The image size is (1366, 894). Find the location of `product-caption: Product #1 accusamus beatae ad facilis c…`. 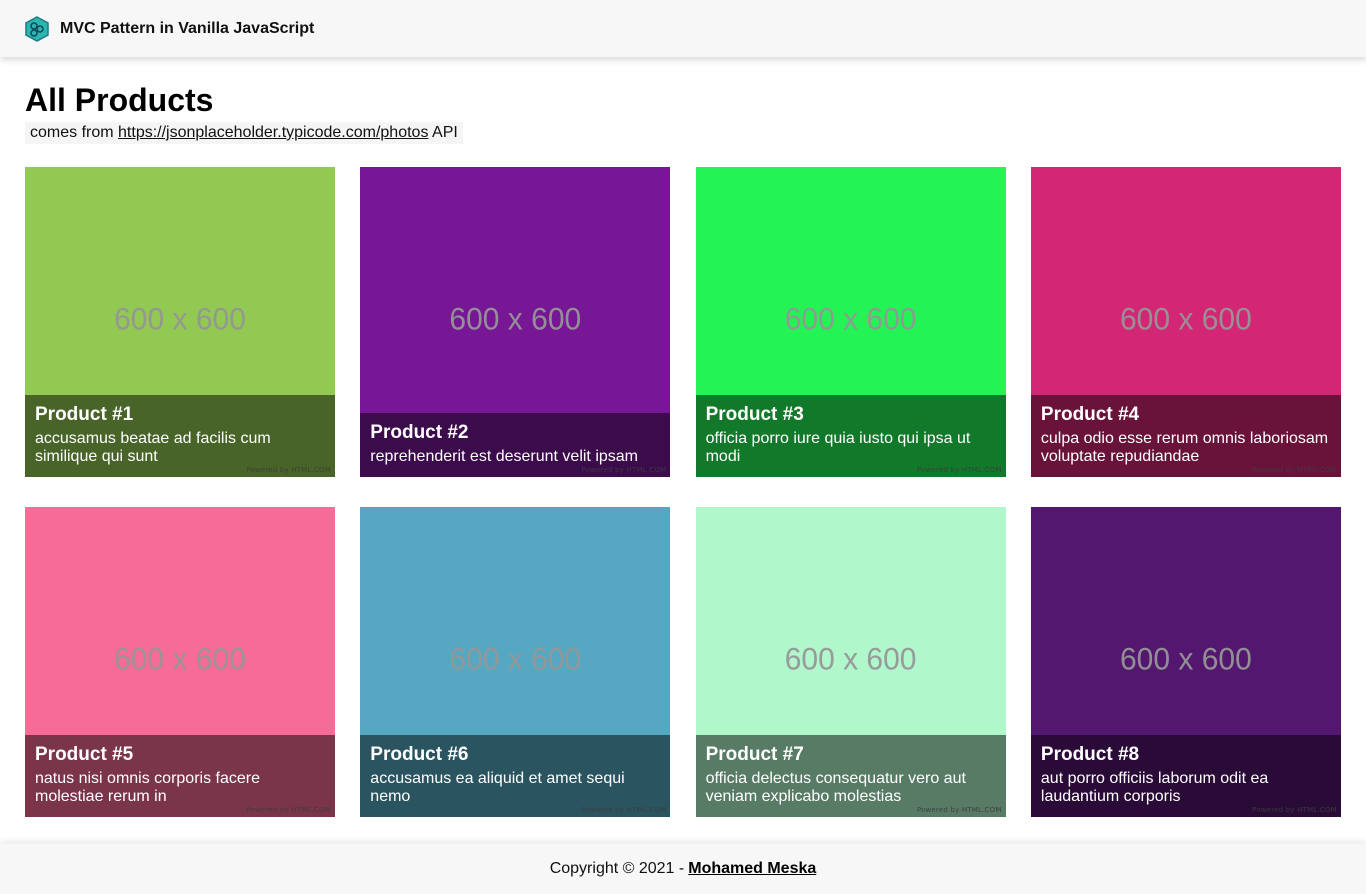

product-caption: Product #1 accusamus beatae ad facilis c… is located at coordinates (180, 436).